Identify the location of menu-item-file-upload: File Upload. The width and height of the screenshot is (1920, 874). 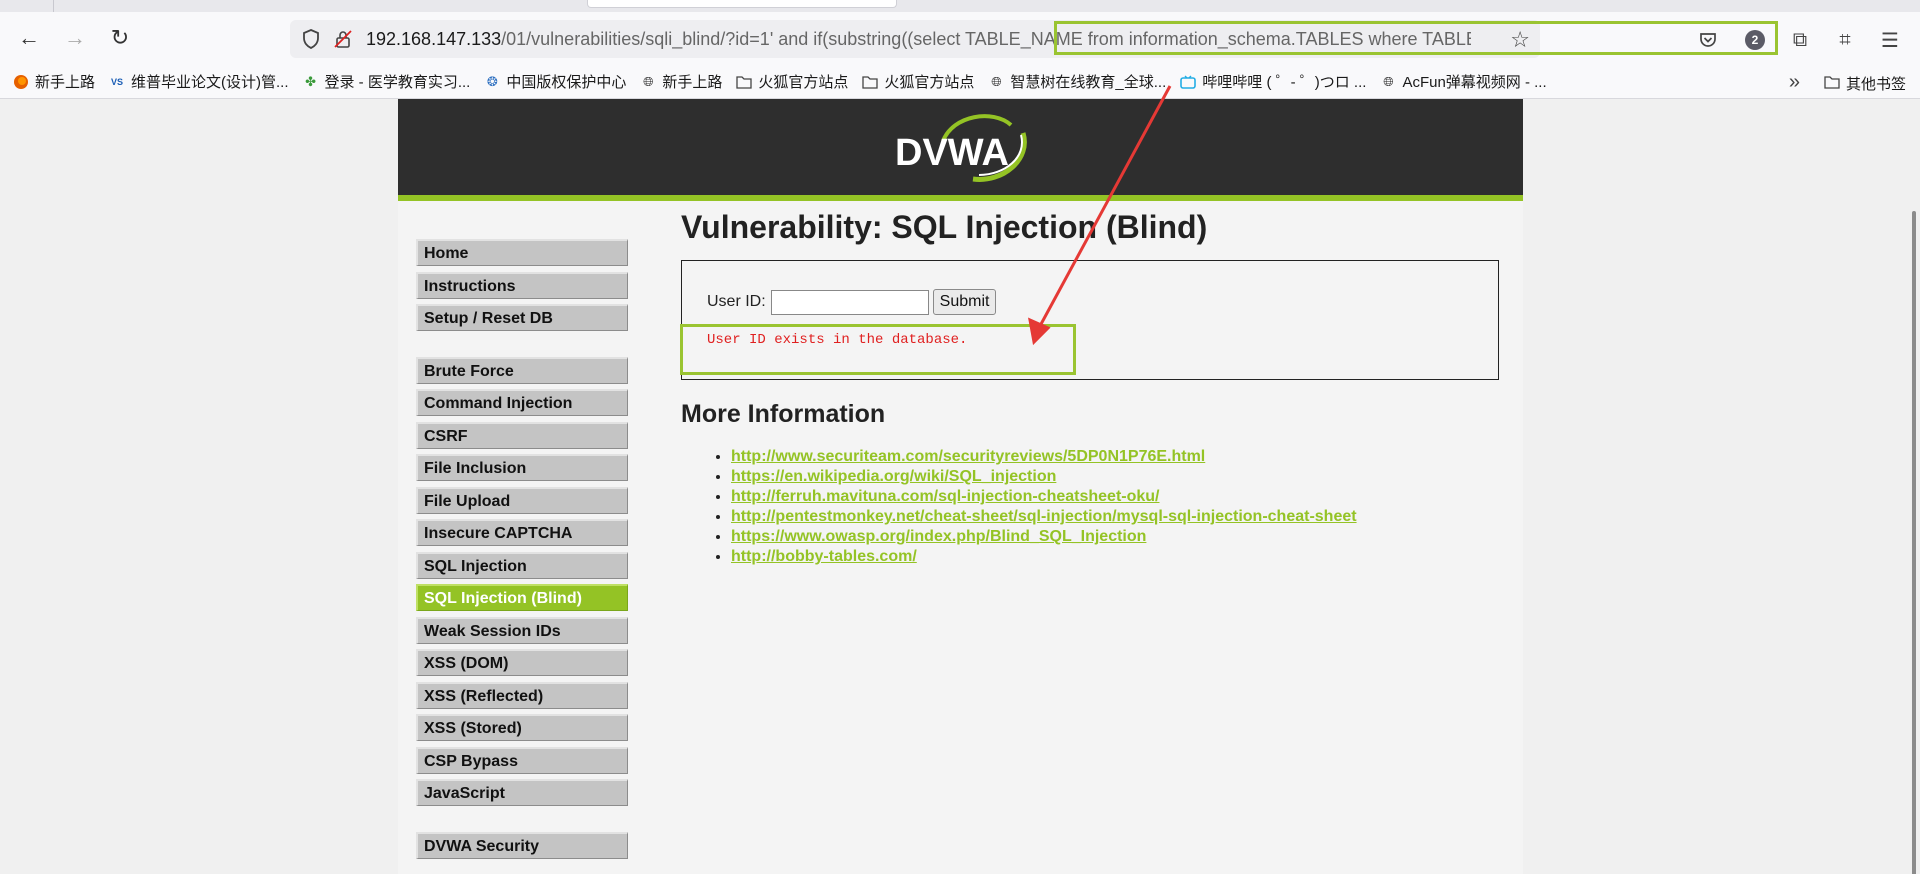
(522, 500).